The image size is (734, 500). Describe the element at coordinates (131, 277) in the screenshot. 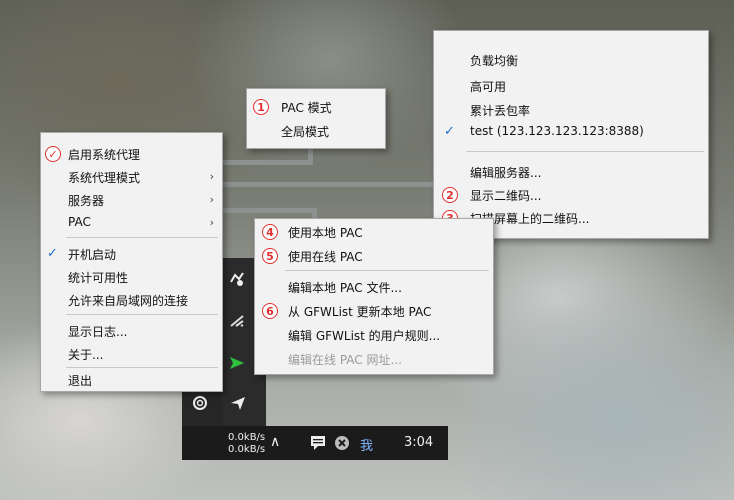

I see `menu-item-availability-stats: 统计可用性` at that location.